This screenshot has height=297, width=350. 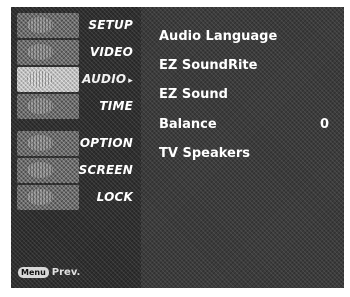 What do you see at coordinates (244, 95) in the screenshot?
I see `option-ez-sound: EZ Sound` at bounding box center [244, 95].